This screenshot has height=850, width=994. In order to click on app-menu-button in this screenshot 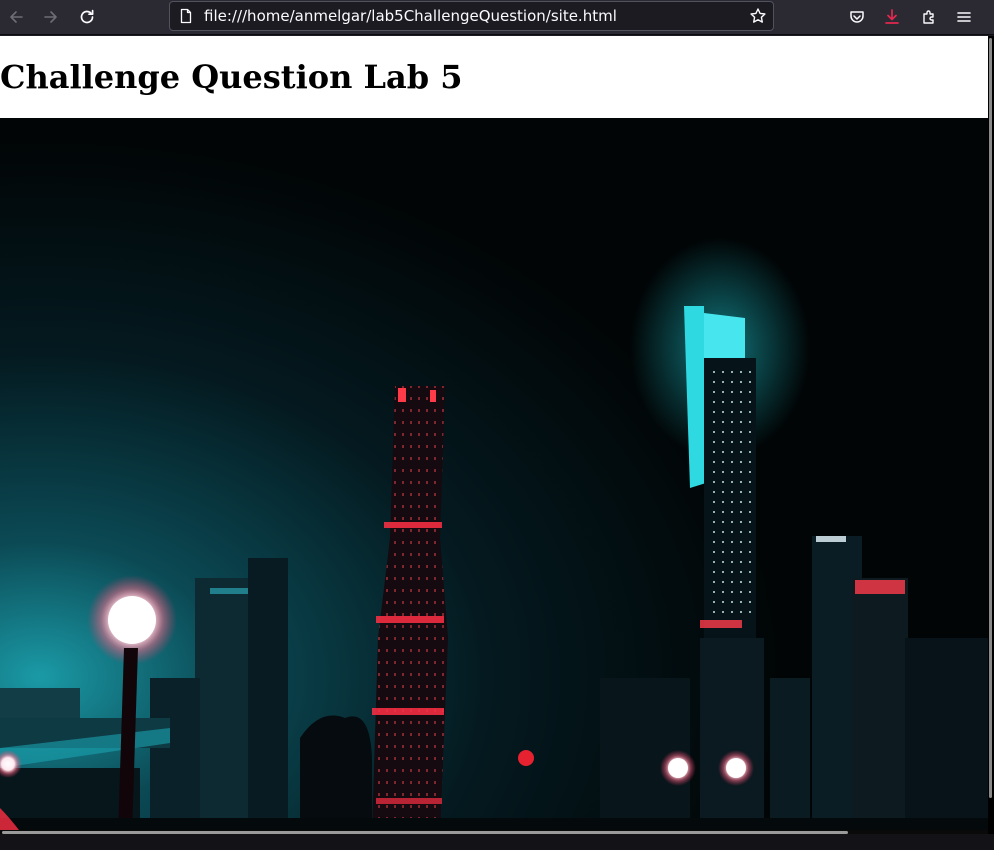, I will do `click(964, 17)`.